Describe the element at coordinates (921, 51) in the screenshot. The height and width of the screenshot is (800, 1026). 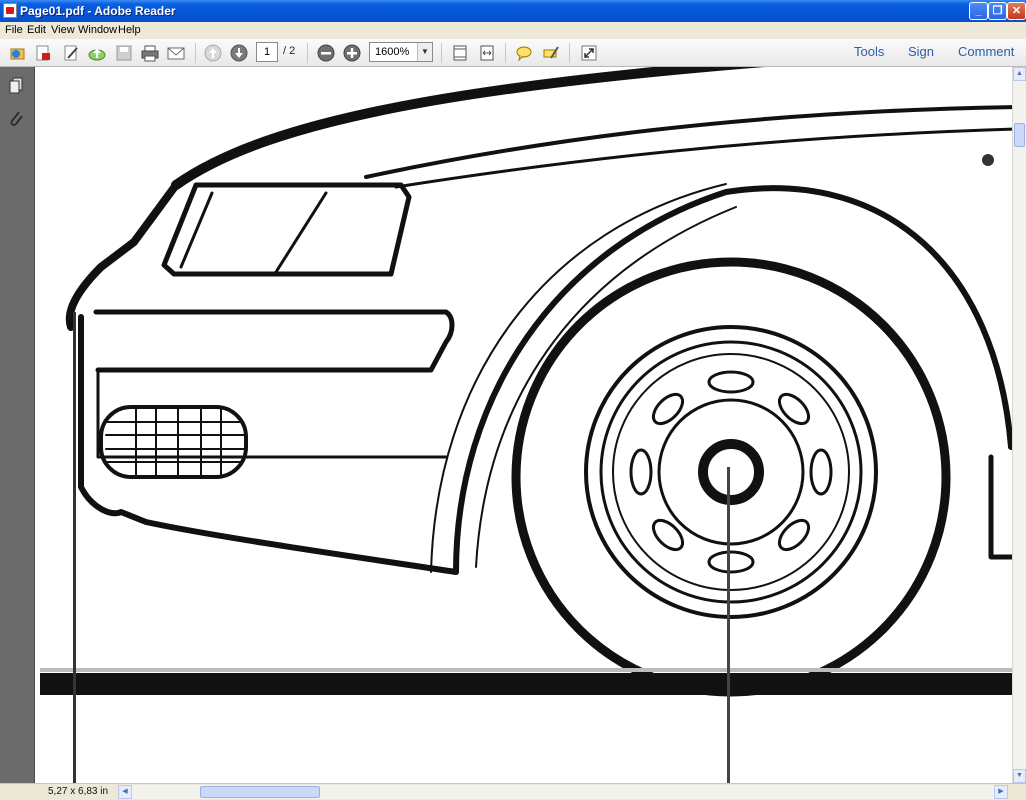
I see `sign-pane-button: Sign` at that location.